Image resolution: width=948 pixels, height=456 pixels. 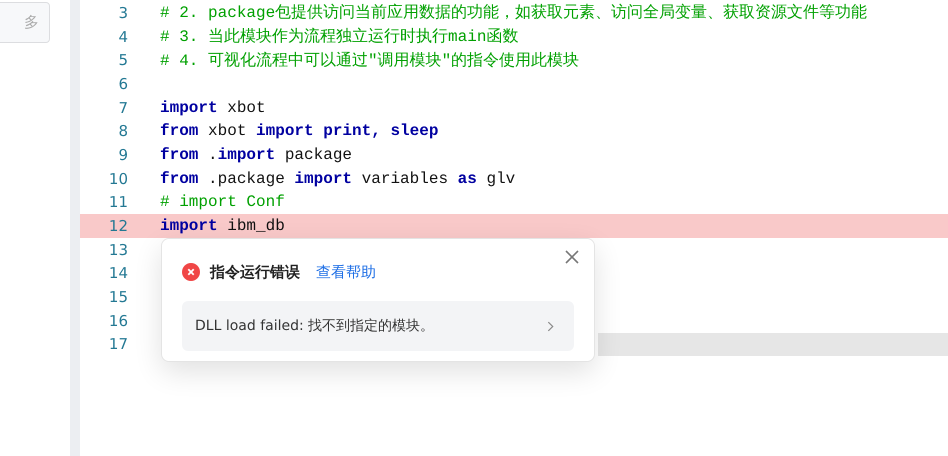 I want to click on code-line: import xbot, so click(x=213, y=107).